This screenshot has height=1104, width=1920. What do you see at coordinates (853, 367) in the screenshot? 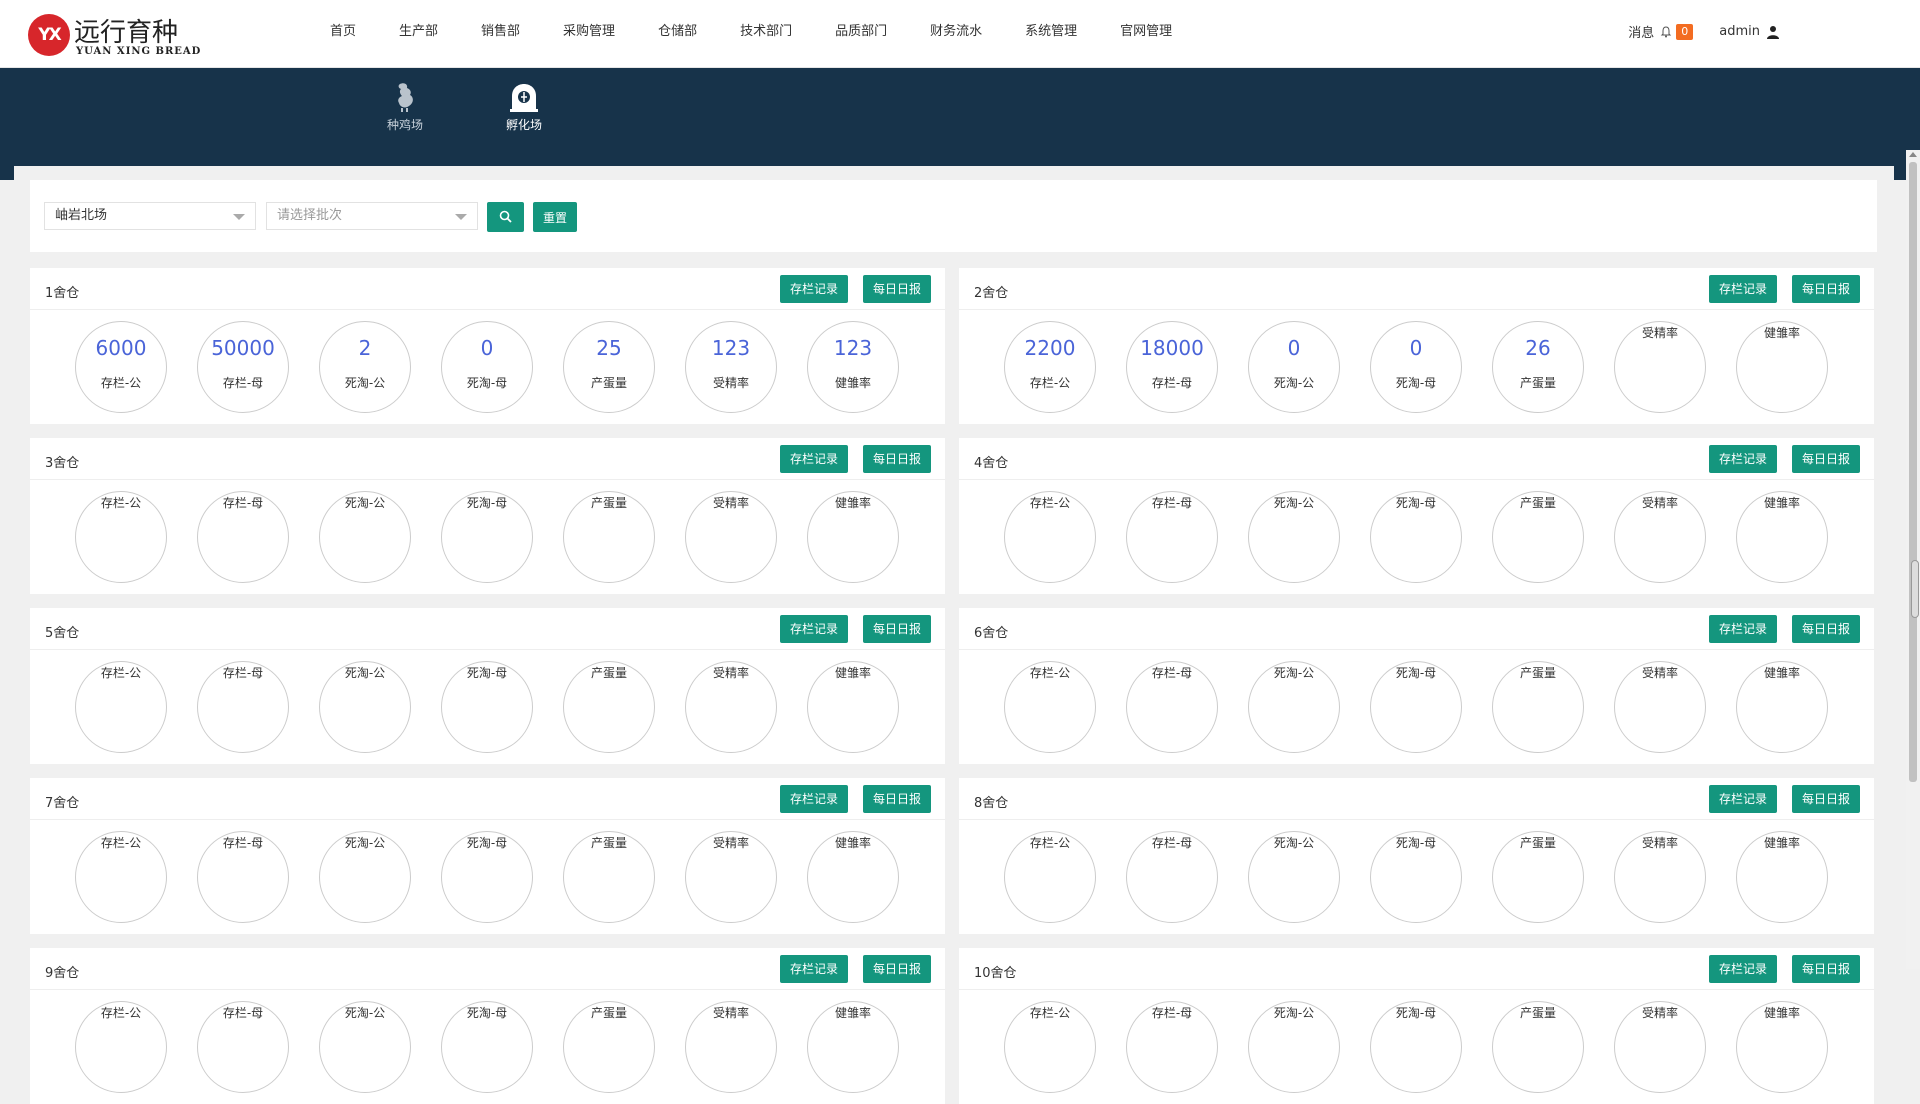
I see `metric-circle: 123 健雏率` at bounding box center [853, 367].